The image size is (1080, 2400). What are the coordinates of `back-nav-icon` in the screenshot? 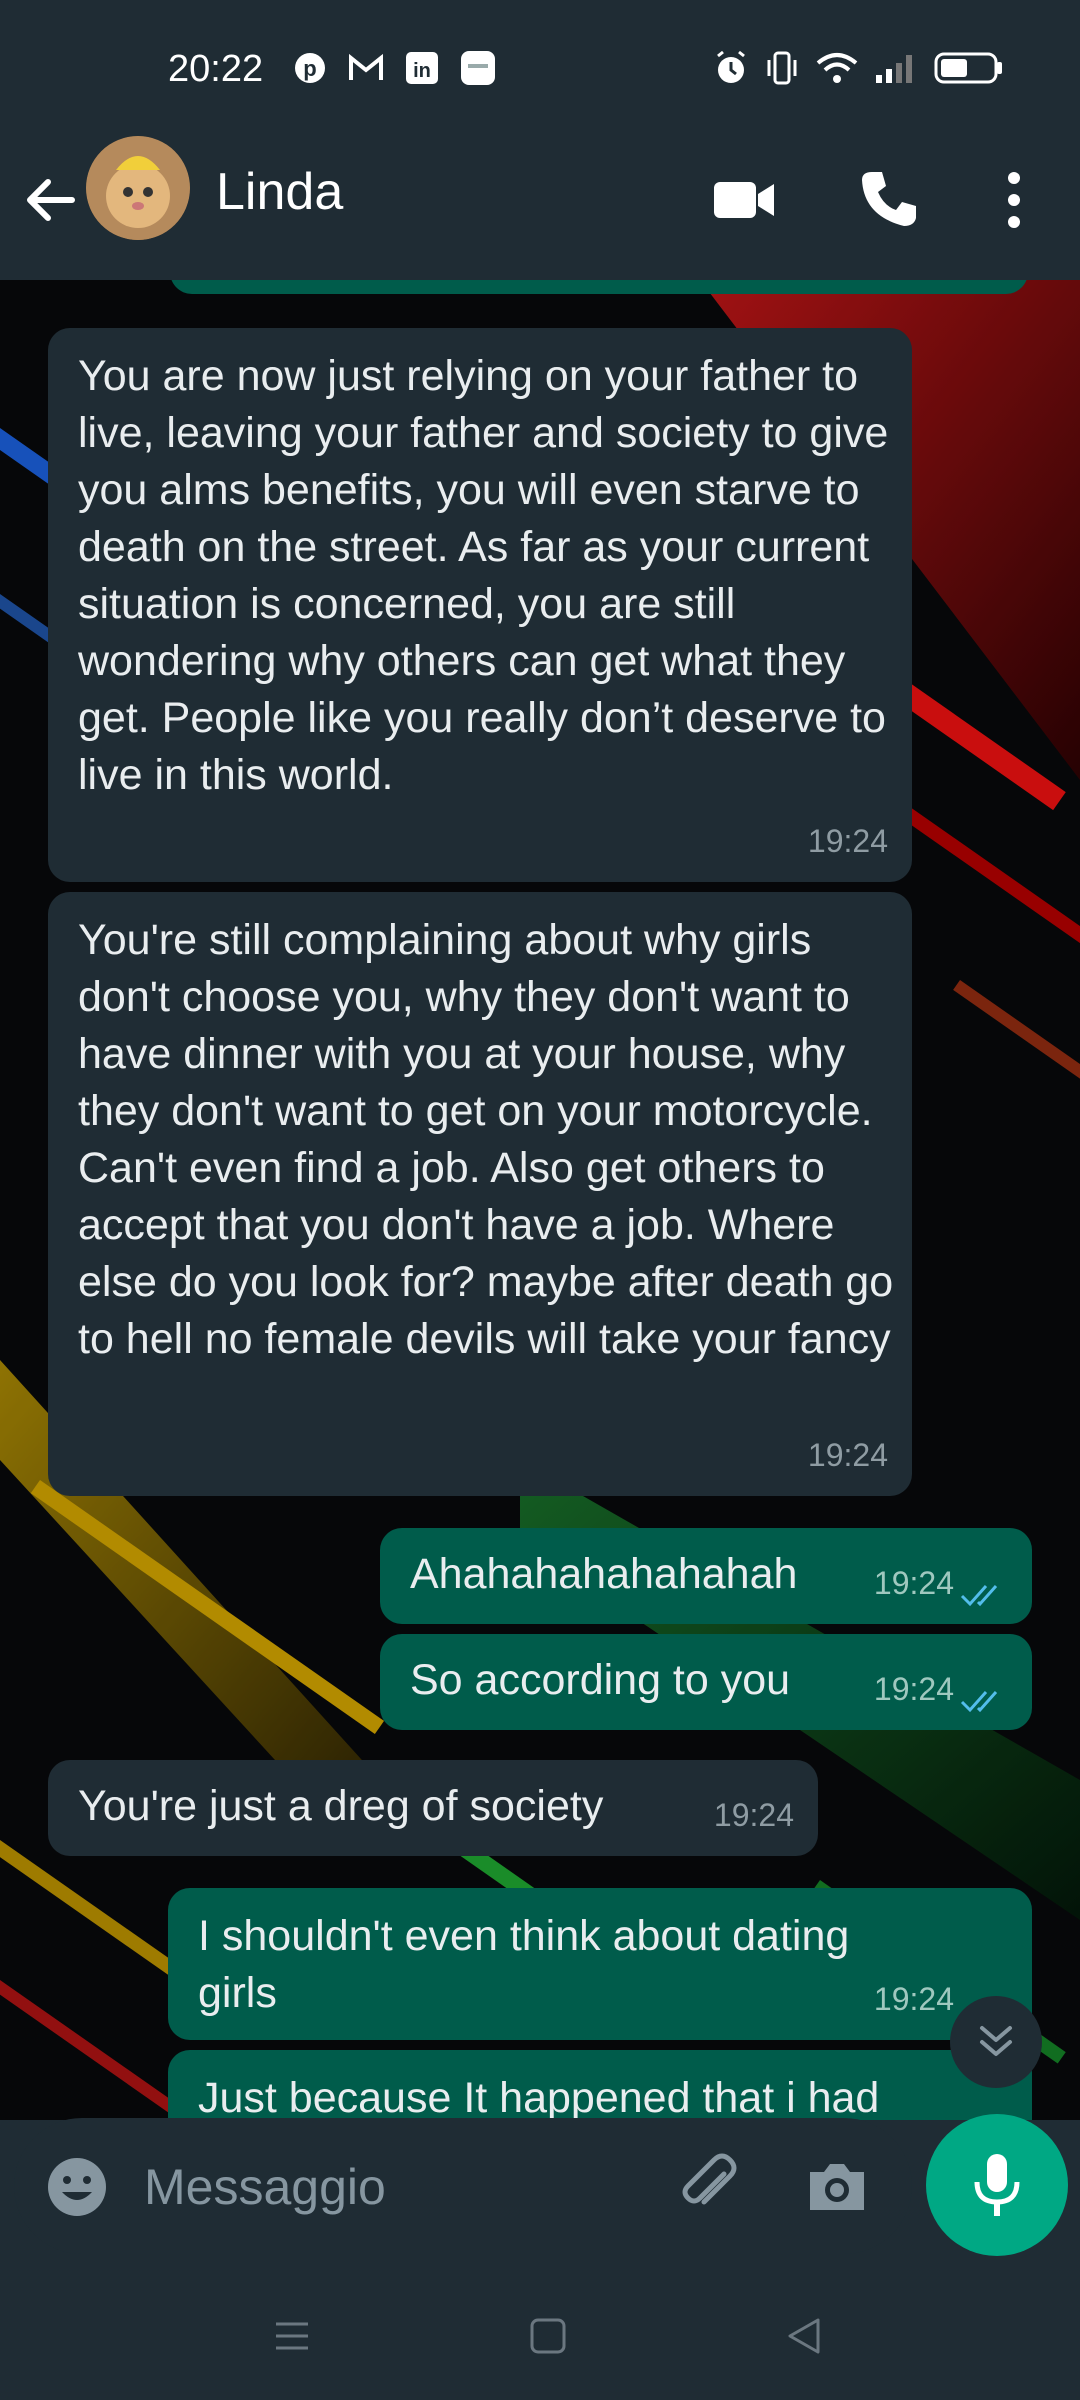 It's located at (804, 2336).